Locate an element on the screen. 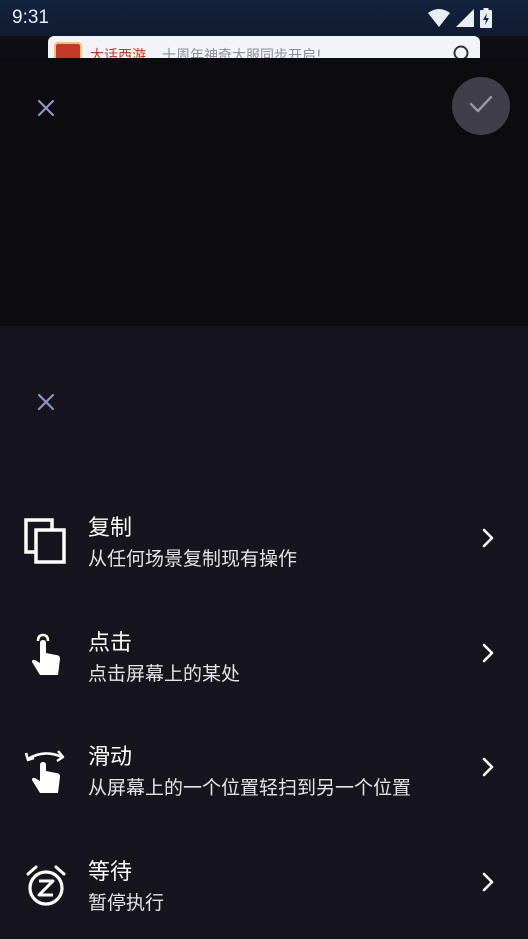 The image size is (528, 939). action-wait: 等待 暂停执行 is located at coordinates (264, 888).